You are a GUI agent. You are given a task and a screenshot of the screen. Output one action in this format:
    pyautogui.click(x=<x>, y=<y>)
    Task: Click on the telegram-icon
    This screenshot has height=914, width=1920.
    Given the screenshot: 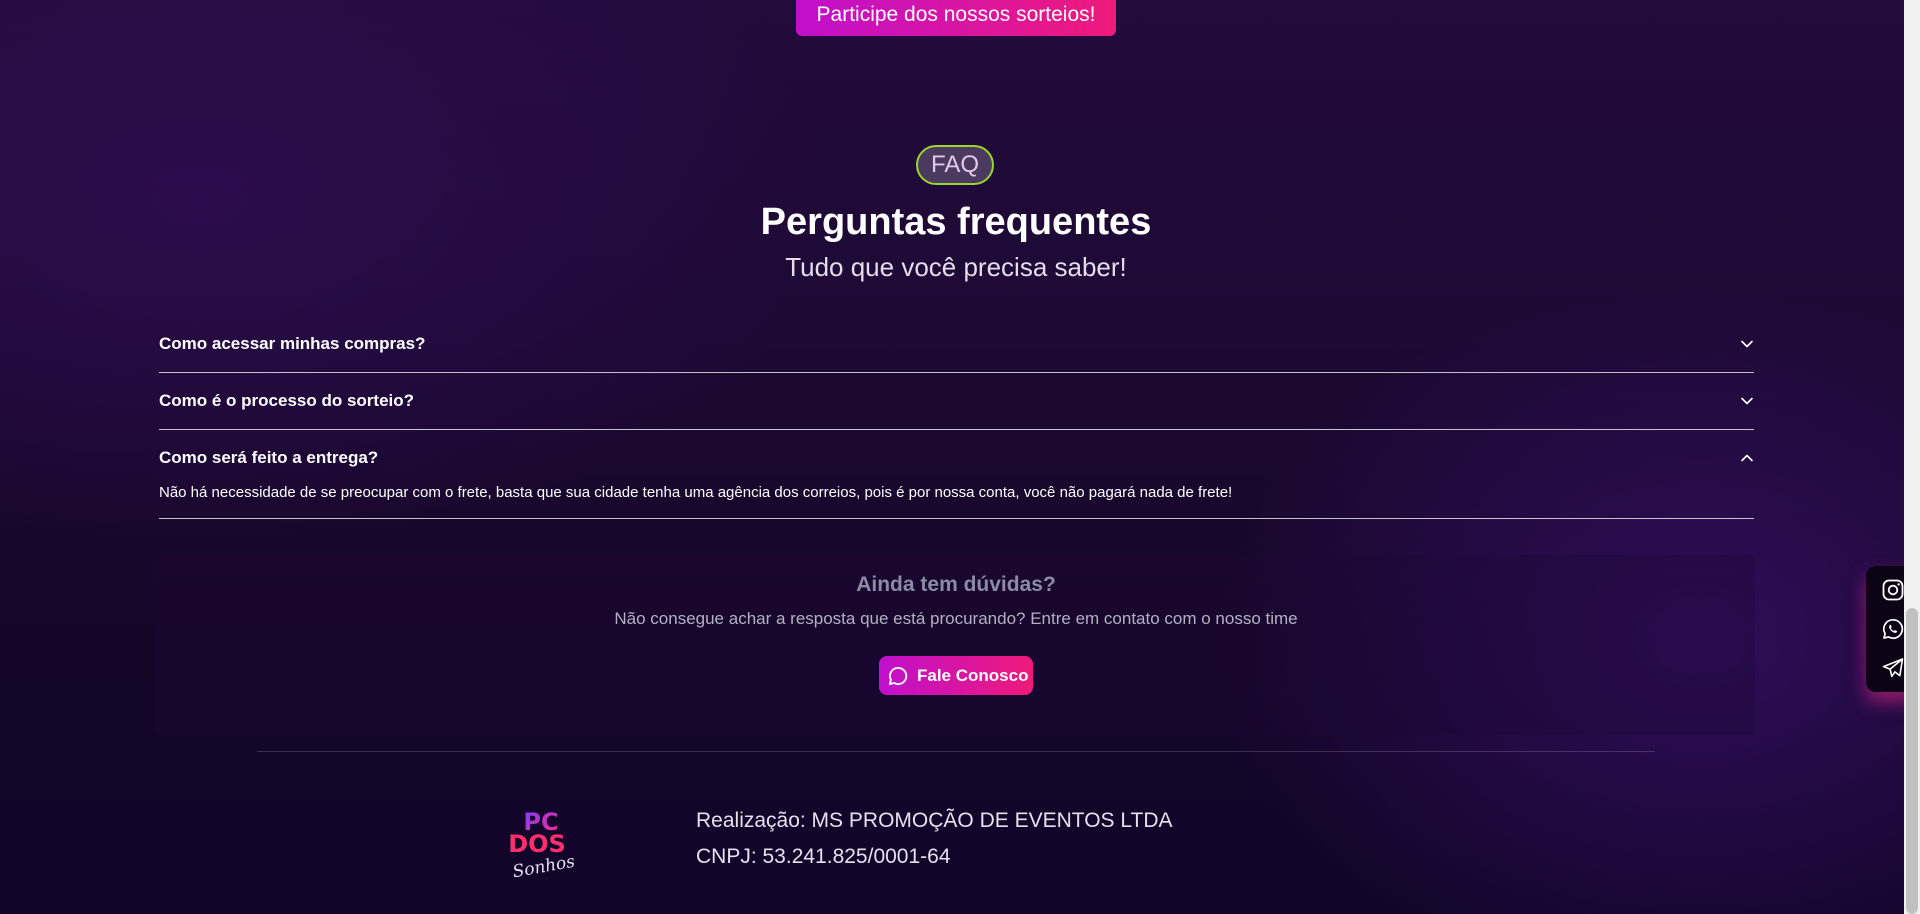 What is the action you would take?
    pyautogui.click(x=1893, y=668)
    